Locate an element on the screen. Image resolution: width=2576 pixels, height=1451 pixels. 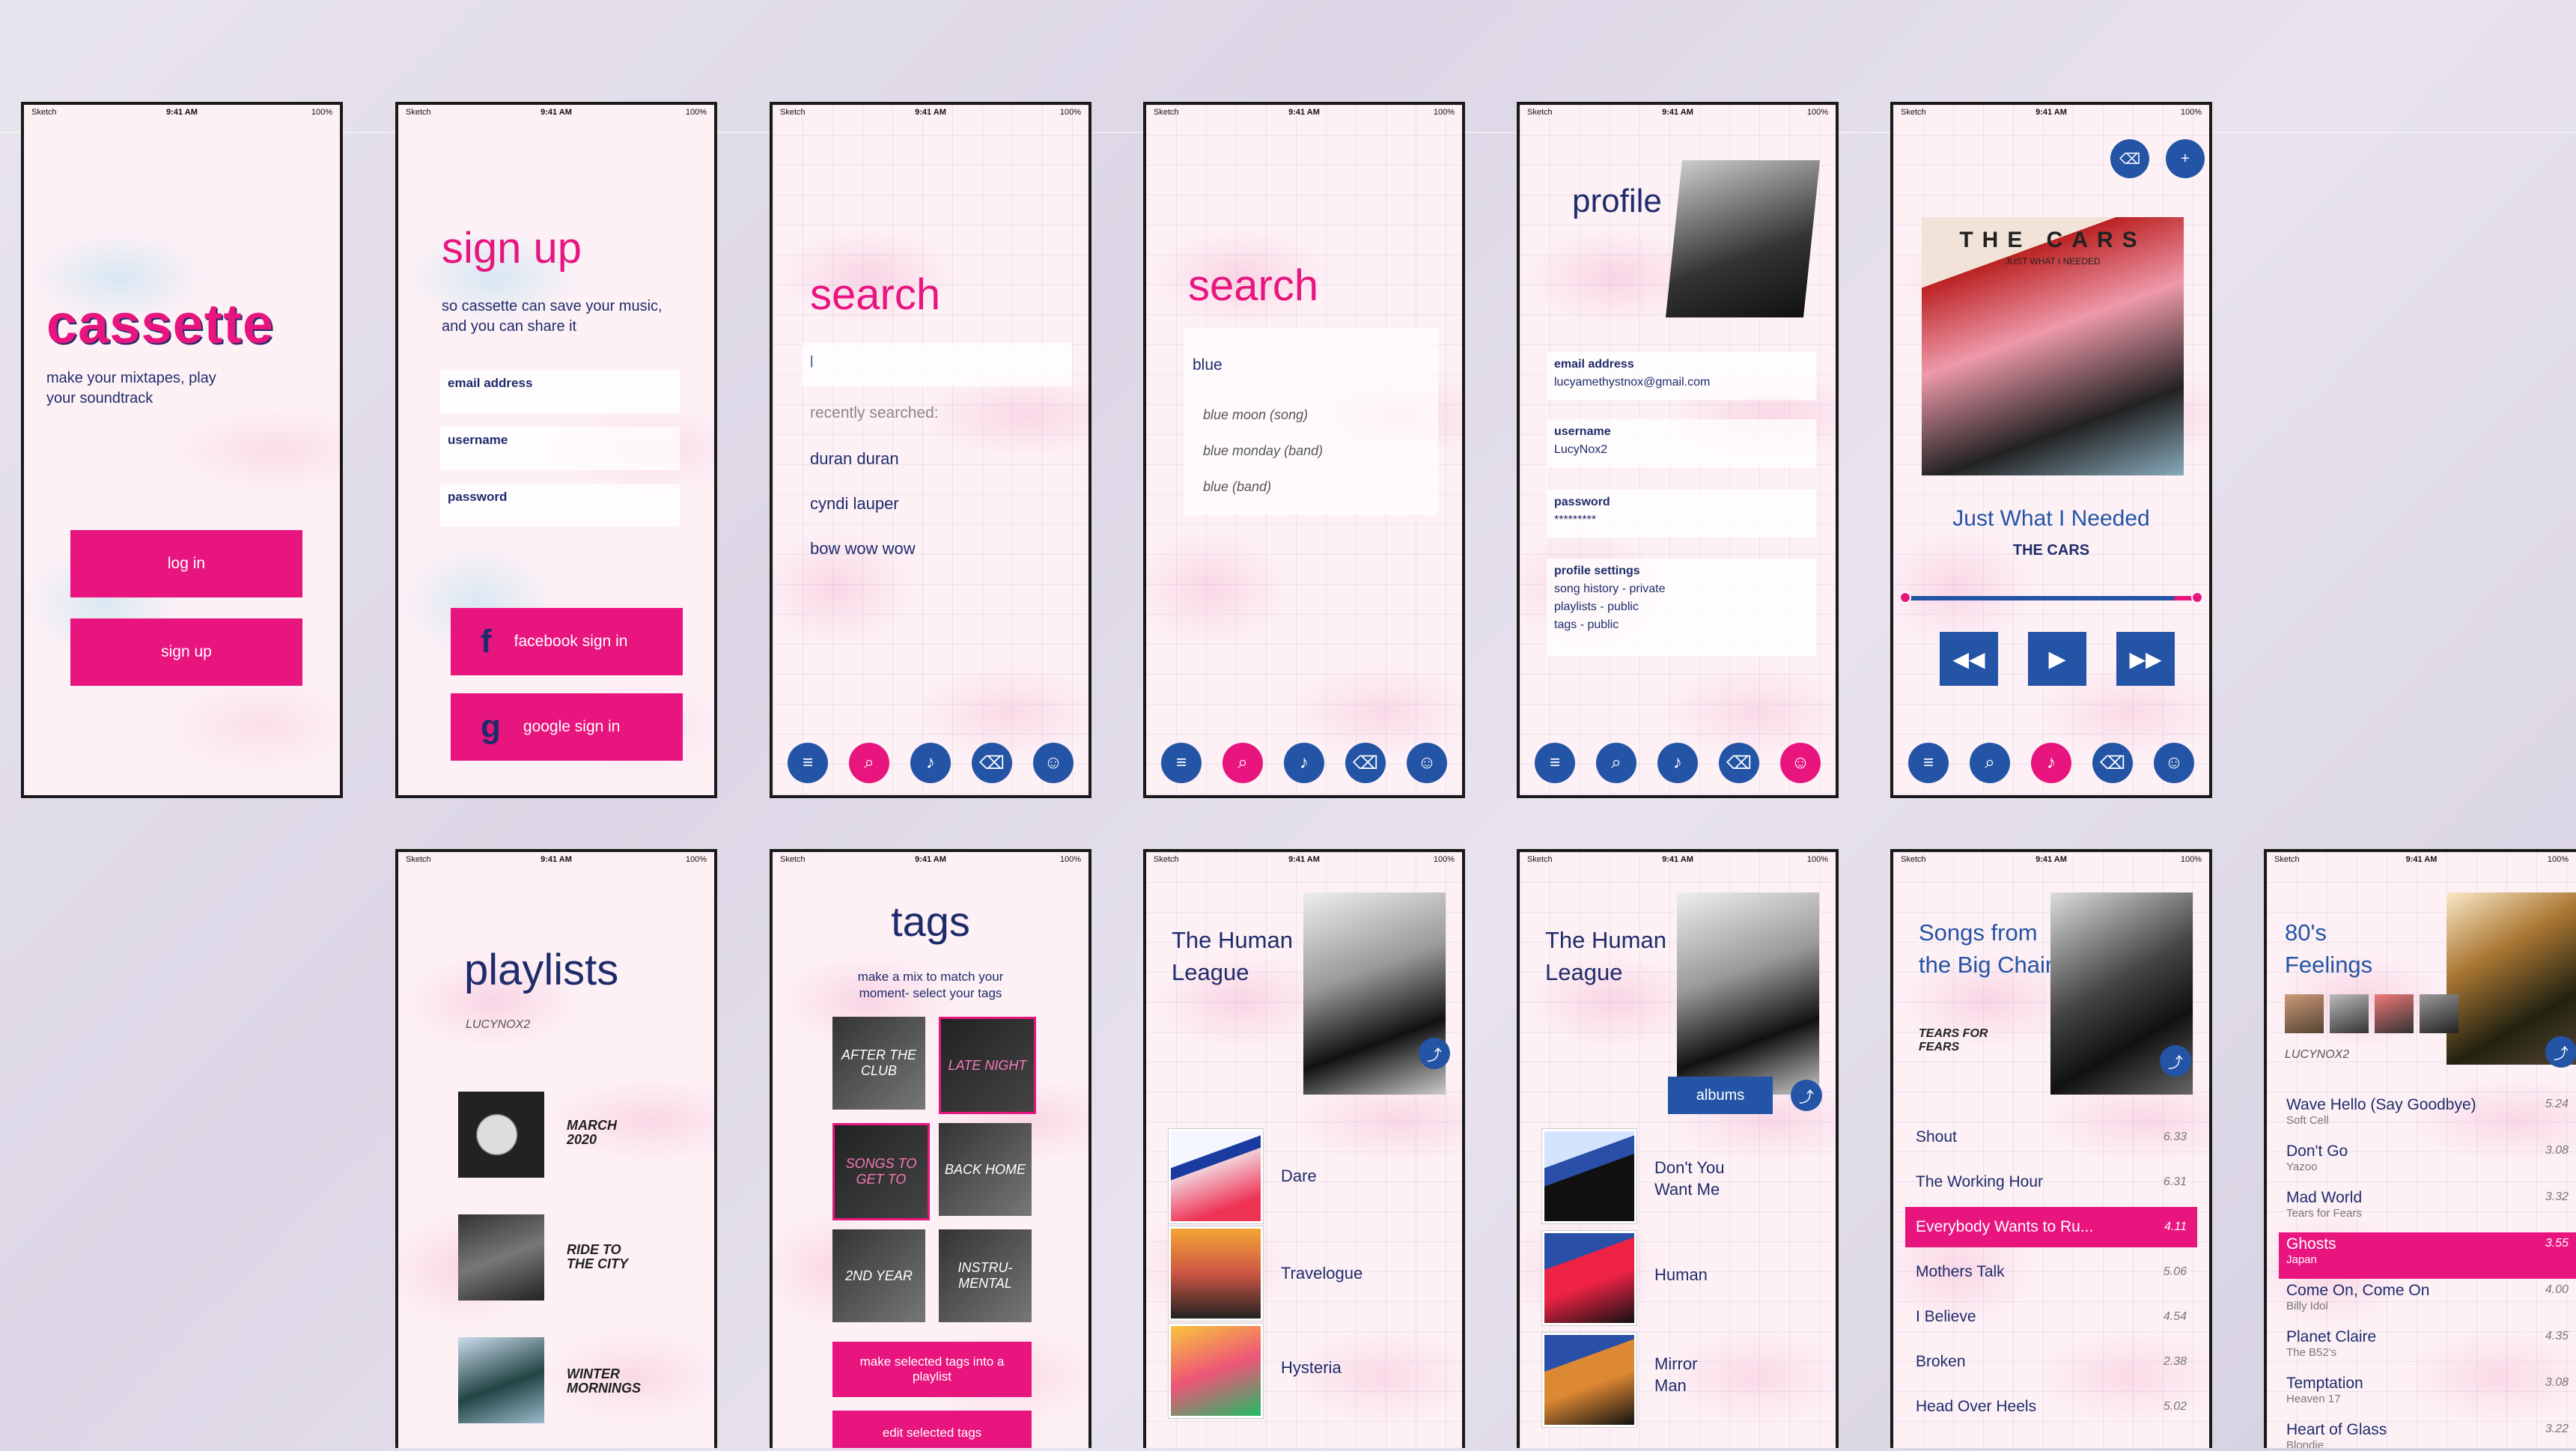
tag-tile: INSTRU-MENTAL is located at coordinates (985, 1275).